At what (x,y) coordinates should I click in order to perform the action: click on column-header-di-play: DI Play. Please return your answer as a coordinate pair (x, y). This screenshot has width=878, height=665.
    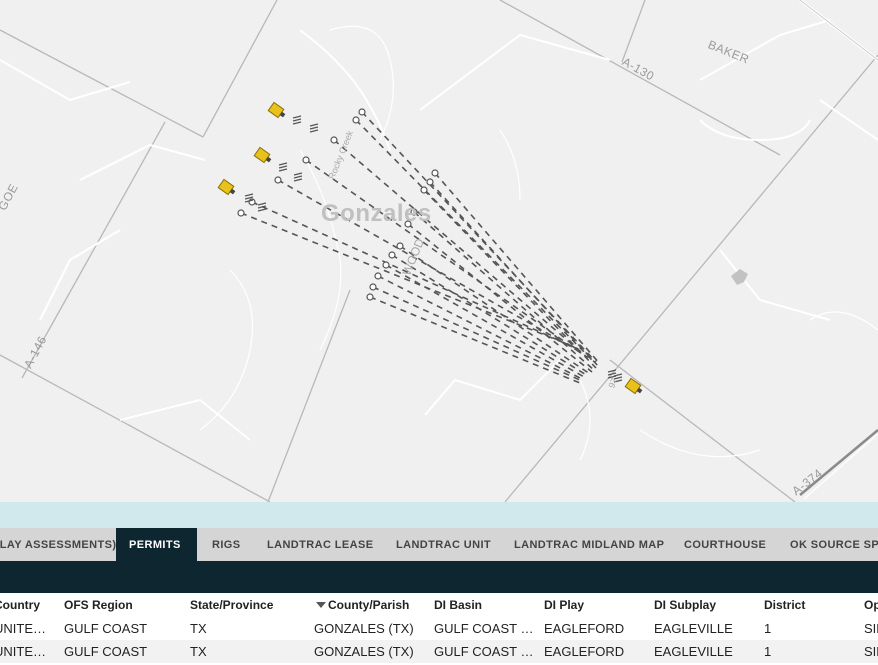
    Looking at the image, I should click on (596, 605).